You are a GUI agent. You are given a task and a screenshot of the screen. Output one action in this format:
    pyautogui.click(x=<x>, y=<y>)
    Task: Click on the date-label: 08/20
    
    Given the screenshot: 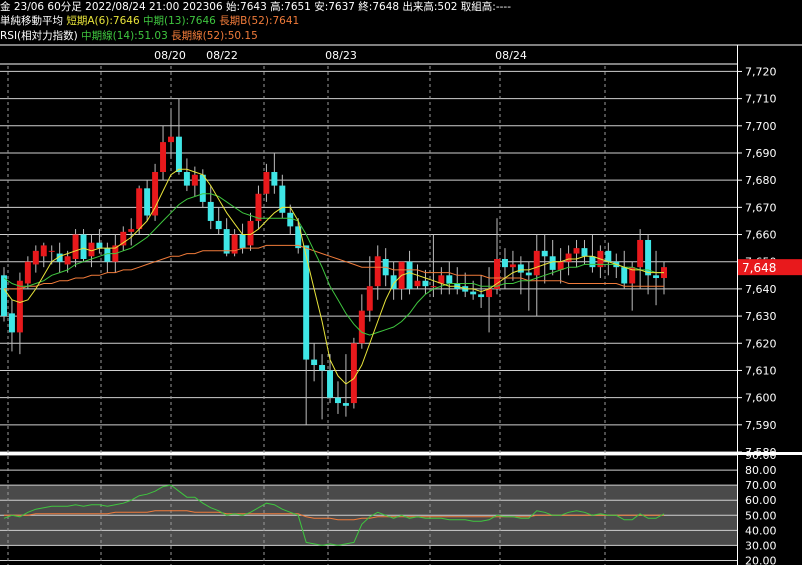 What is the action you would take?
    pyautogui.click(x=170, y=55)
    